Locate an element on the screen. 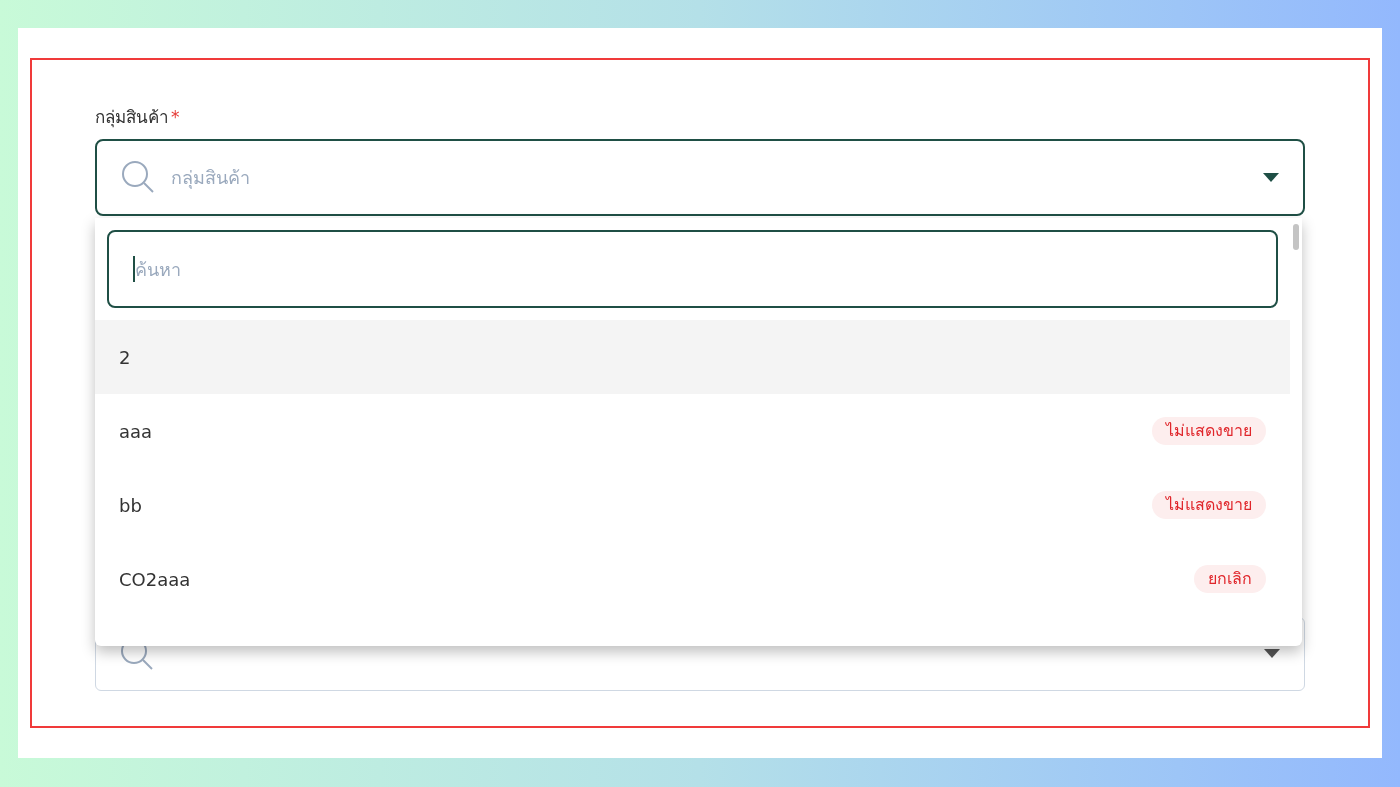 The height and width of the screenshot is (787, 1400). field-label: กลุ่มสินค้า is located at coordinates (132, 118).